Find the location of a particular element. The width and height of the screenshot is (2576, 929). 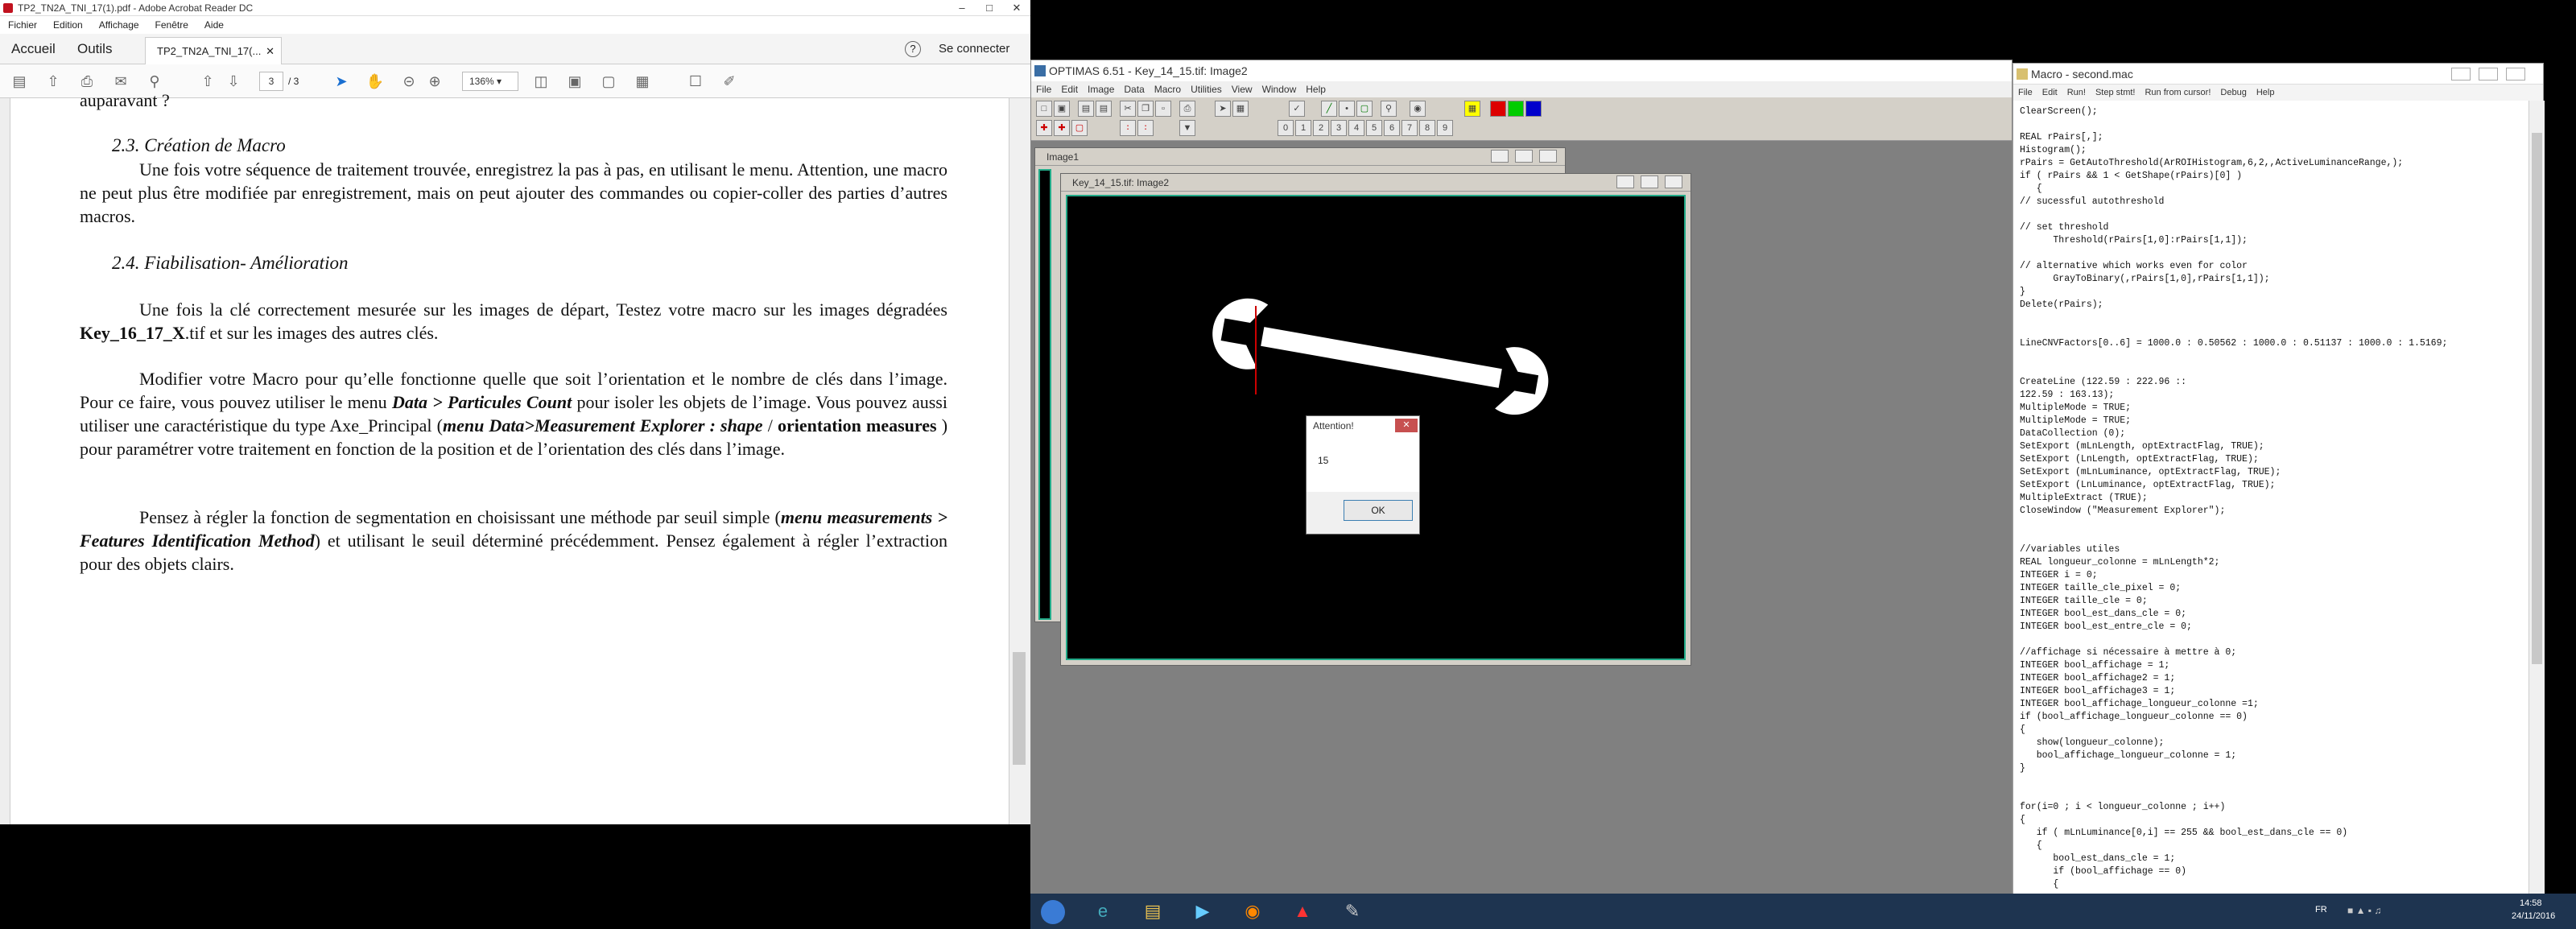

zoom-icon: ⚲ is located at coordinates (1389, 109).